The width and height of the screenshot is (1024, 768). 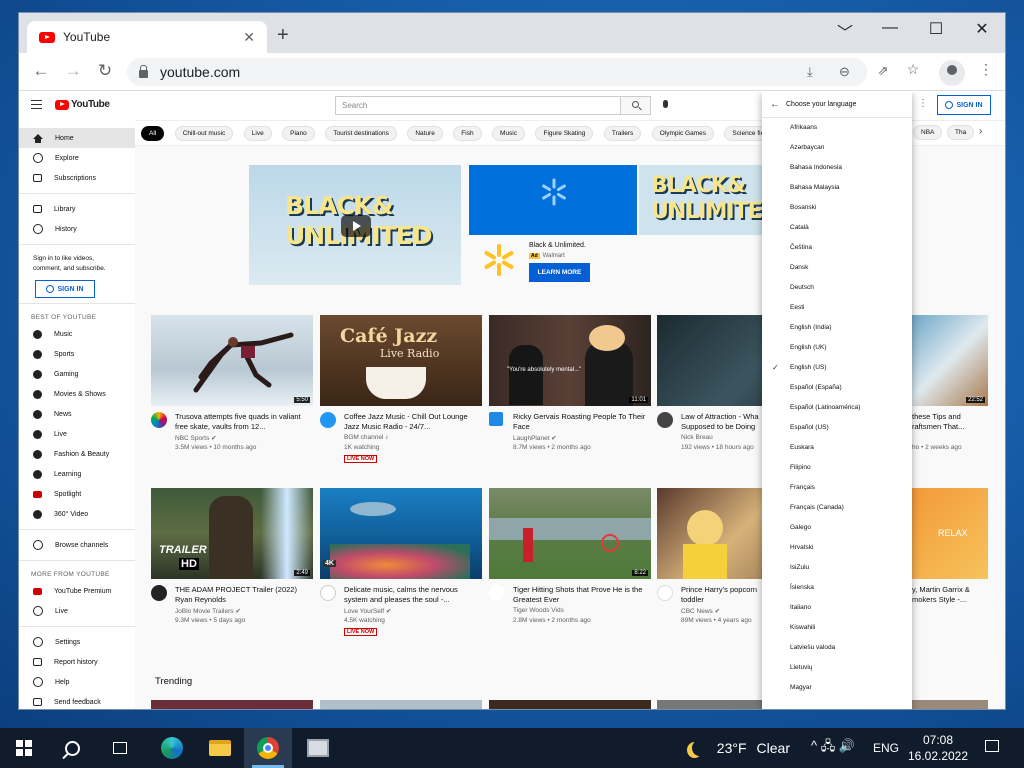 What do you see at coordinates (509, 133) in the screenshot?
I see `chip: Music` at bounding box center [509, 133].